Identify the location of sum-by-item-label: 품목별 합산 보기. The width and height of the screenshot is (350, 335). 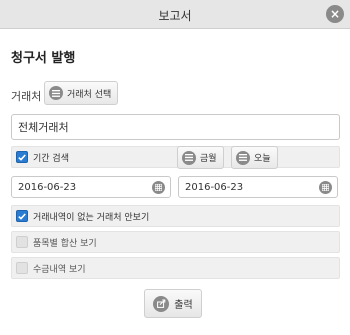
(65, 243).